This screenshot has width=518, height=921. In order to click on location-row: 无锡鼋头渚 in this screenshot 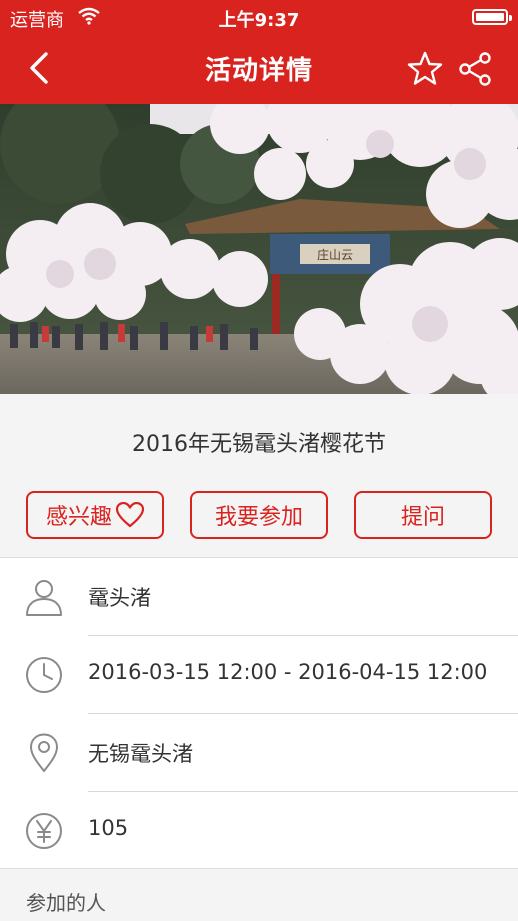, I will do `click(259, 753)`.